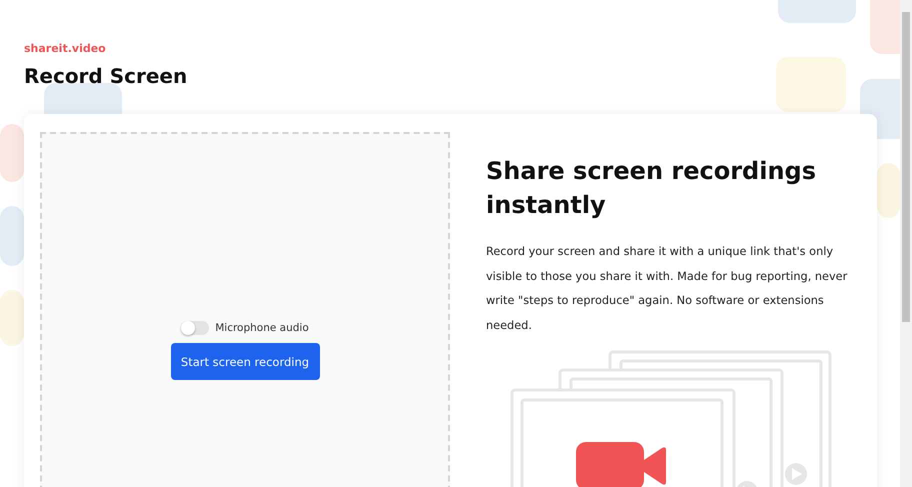  Describe the element at coordinates (65, 48) in the screenshot. I see `brand-name: shareit.video` at that location.